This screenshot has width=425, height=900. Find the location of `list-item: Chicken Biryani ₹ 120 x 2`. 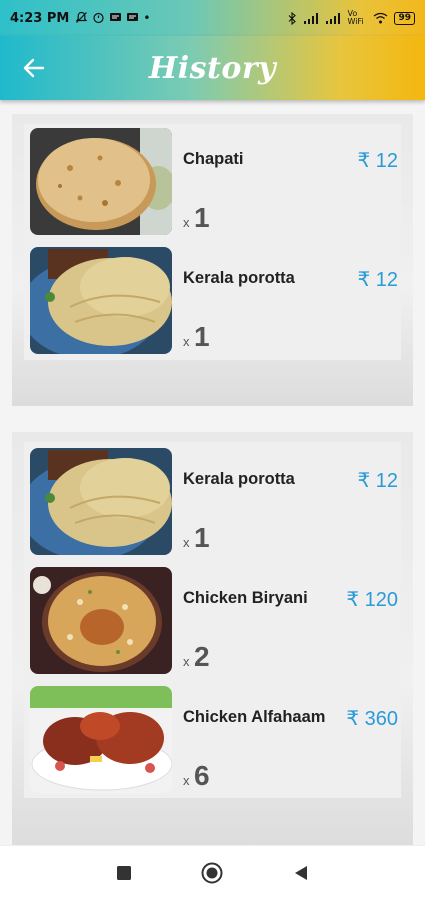

list-item: Chicken Biryani ₹ 120 x 2 is located at coordinates (214, 620).